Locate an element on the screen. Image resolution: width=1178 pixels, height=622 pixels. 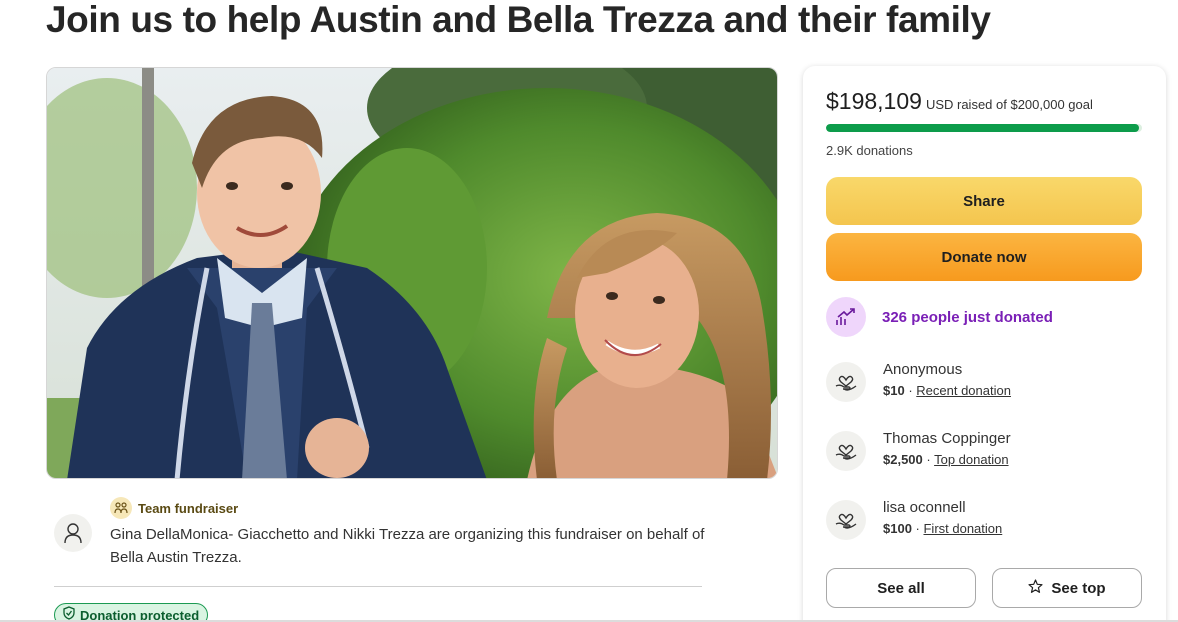
trending-up-icon is located at coordinates (846, 317).